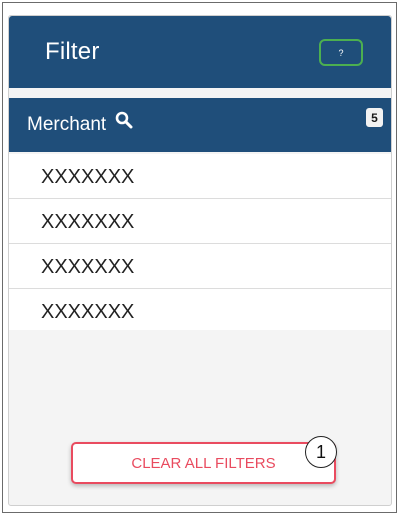  I want to click on clear-all-filters-button: CLEAR ALL FILTERS, so click(203, 463).